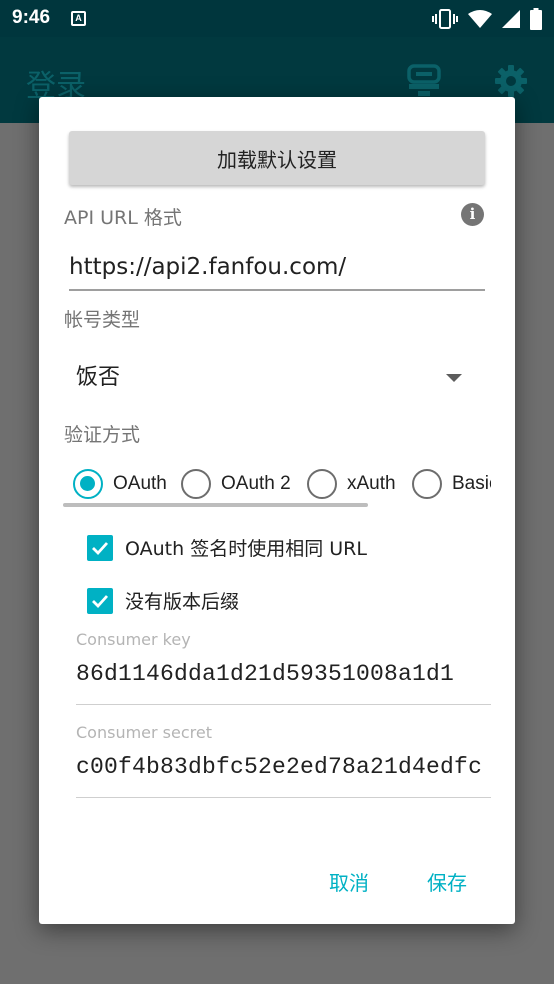 The image size is (554, 984). What do you see at coordinates (471, 483) in the screenshot?
I see `radio-label: Basic` at bounding box center [471, 483].